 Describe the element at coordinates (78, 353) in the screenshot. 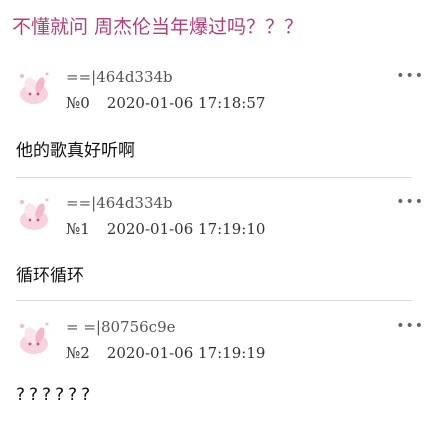

I see `floor-number: №2` at that location.